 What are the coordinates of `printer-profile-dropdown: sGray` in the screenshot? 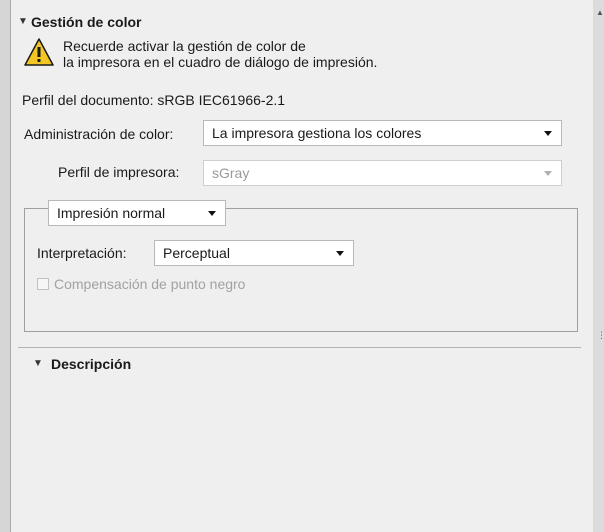 It's located at (382, 173).